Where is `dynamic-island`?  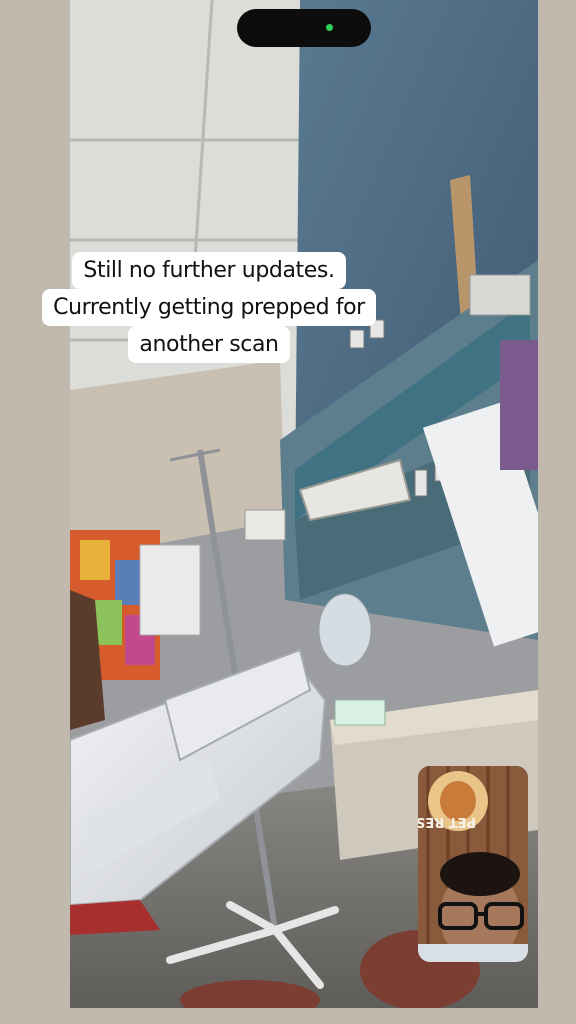 dynamic-island is located at coordinates (304, 28).